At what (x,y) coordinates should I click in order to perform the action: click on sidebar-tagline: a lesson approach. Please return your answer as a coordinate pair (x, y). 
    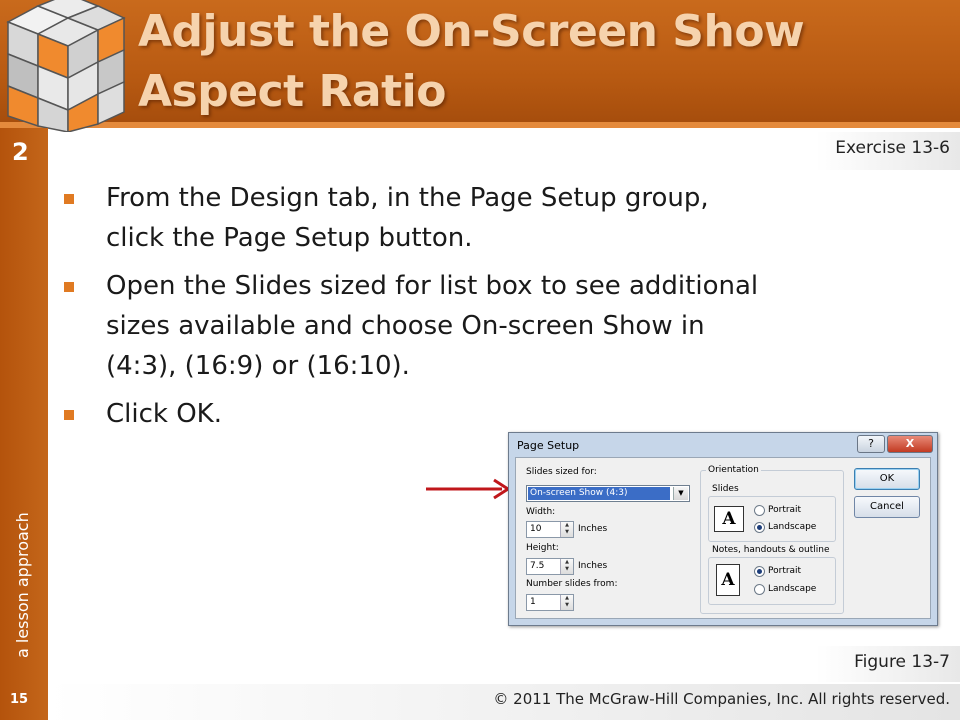
    Looking at the image, I should click on (22, 585).